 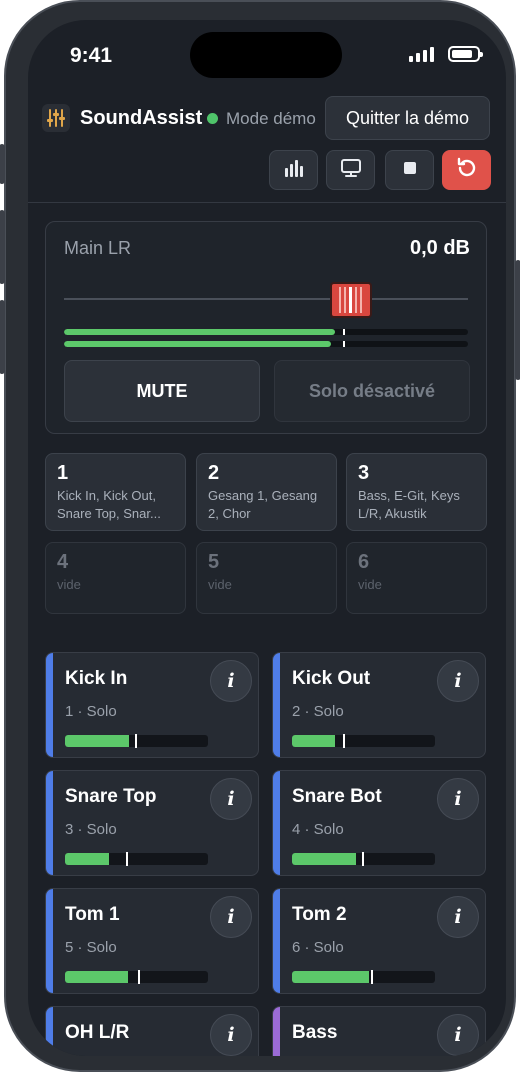 What do you see at coordinates (517, 320) in the screenshot?
I see `power-button` at bounding box center [517, 320].